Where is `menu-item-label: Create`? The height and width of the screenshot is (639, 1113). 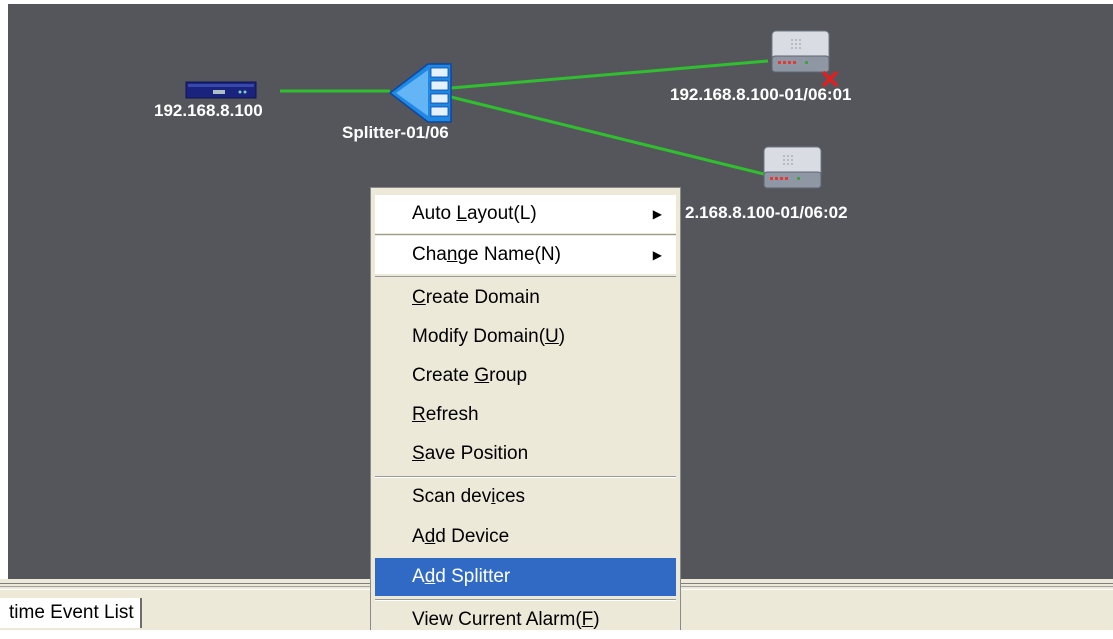
menu-item-label: Create is located at coordinates (443, 375).